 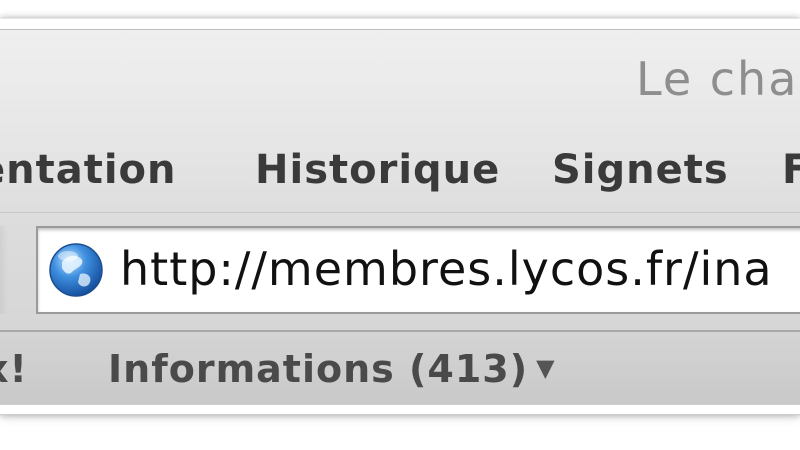 What do you see at coordinates (377, 170) in the screenshot?
I see `menu-item-historique: Historique` at bounding box center [377, 170].